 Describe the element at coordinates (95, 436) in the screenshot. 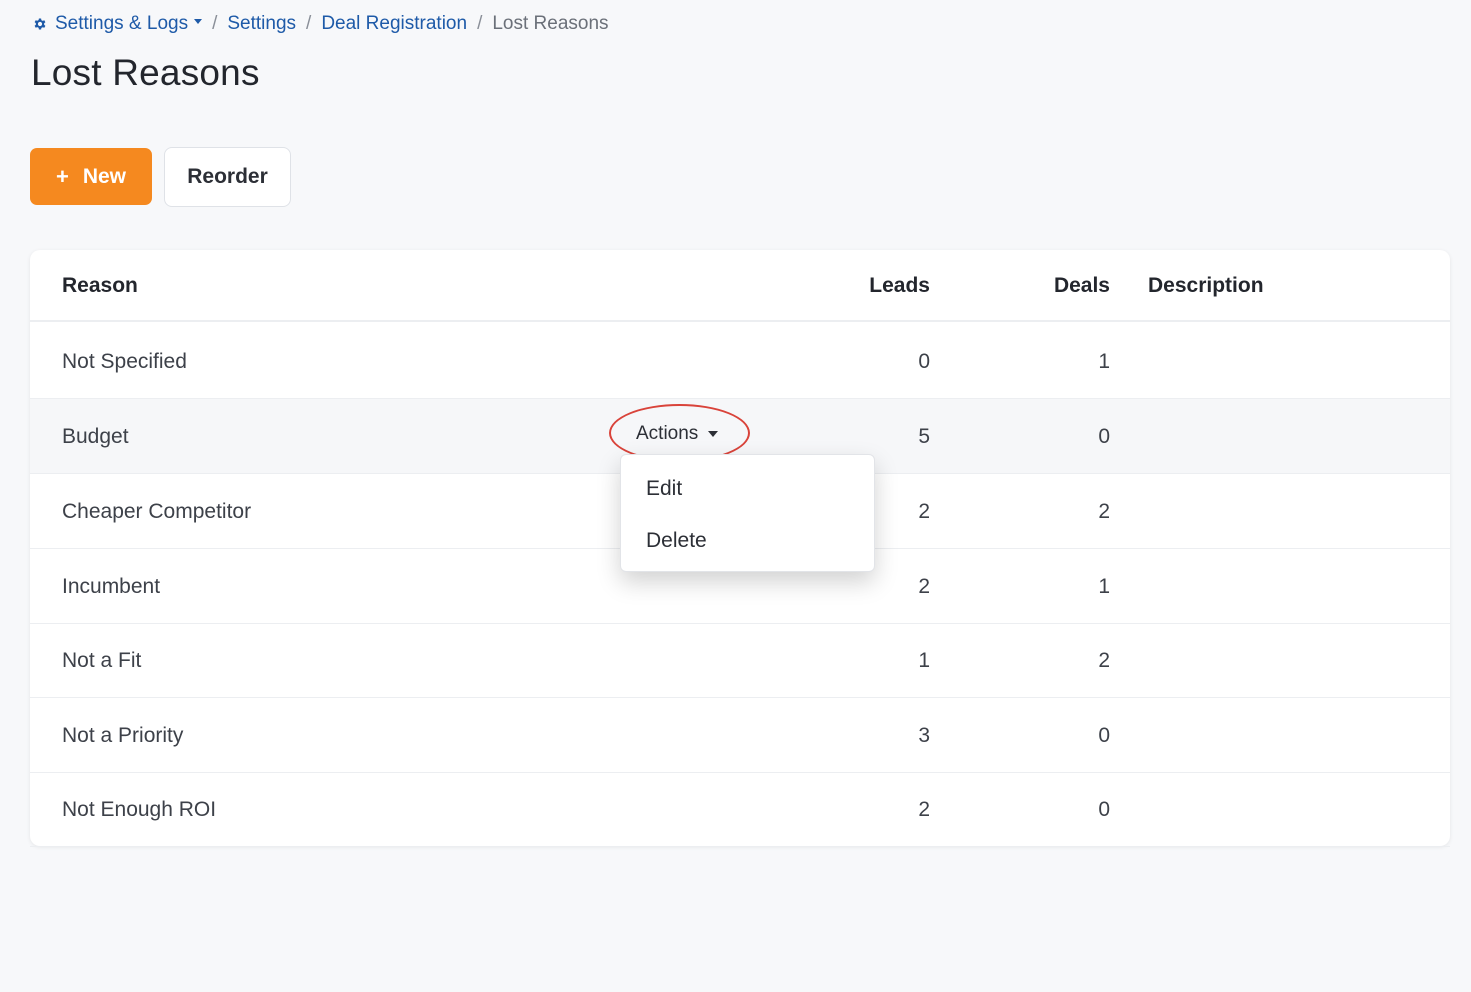

I see `reason-cell: Budget` at that location.